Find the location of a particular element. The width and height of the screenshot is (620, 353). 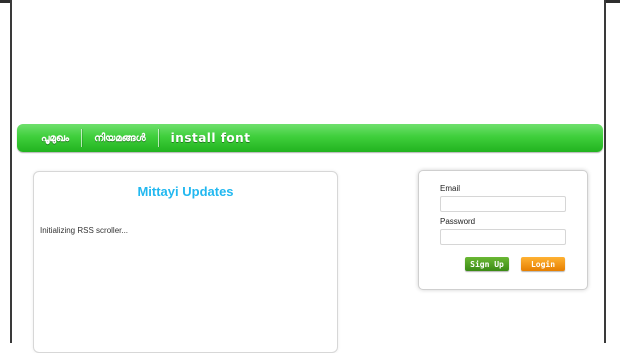

updates-title: Mittayi Updates is located at coordinates (185, 191).